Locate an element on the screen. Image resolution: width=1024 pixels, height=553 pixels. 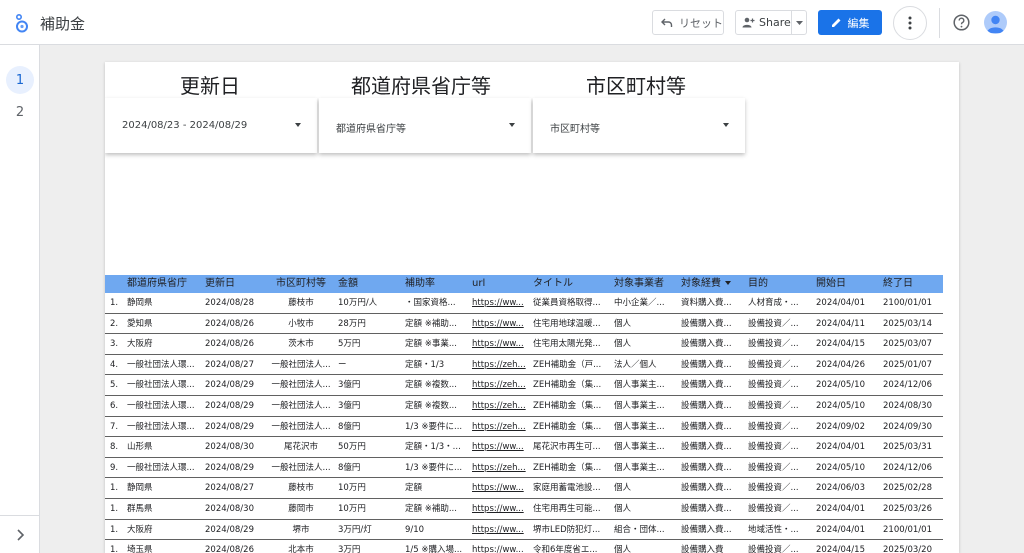
column-header-target-expense: 対象経費 is located at coordinates (710, 284).